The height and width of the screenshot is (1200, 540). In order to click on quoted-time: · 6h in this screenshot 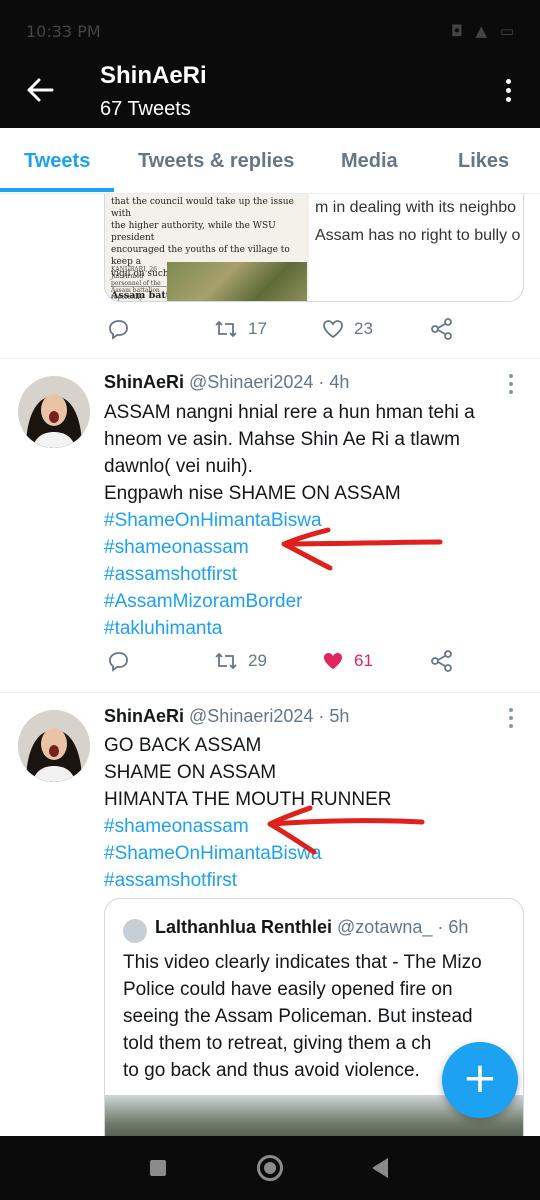, I will do `click(453, 927)`.